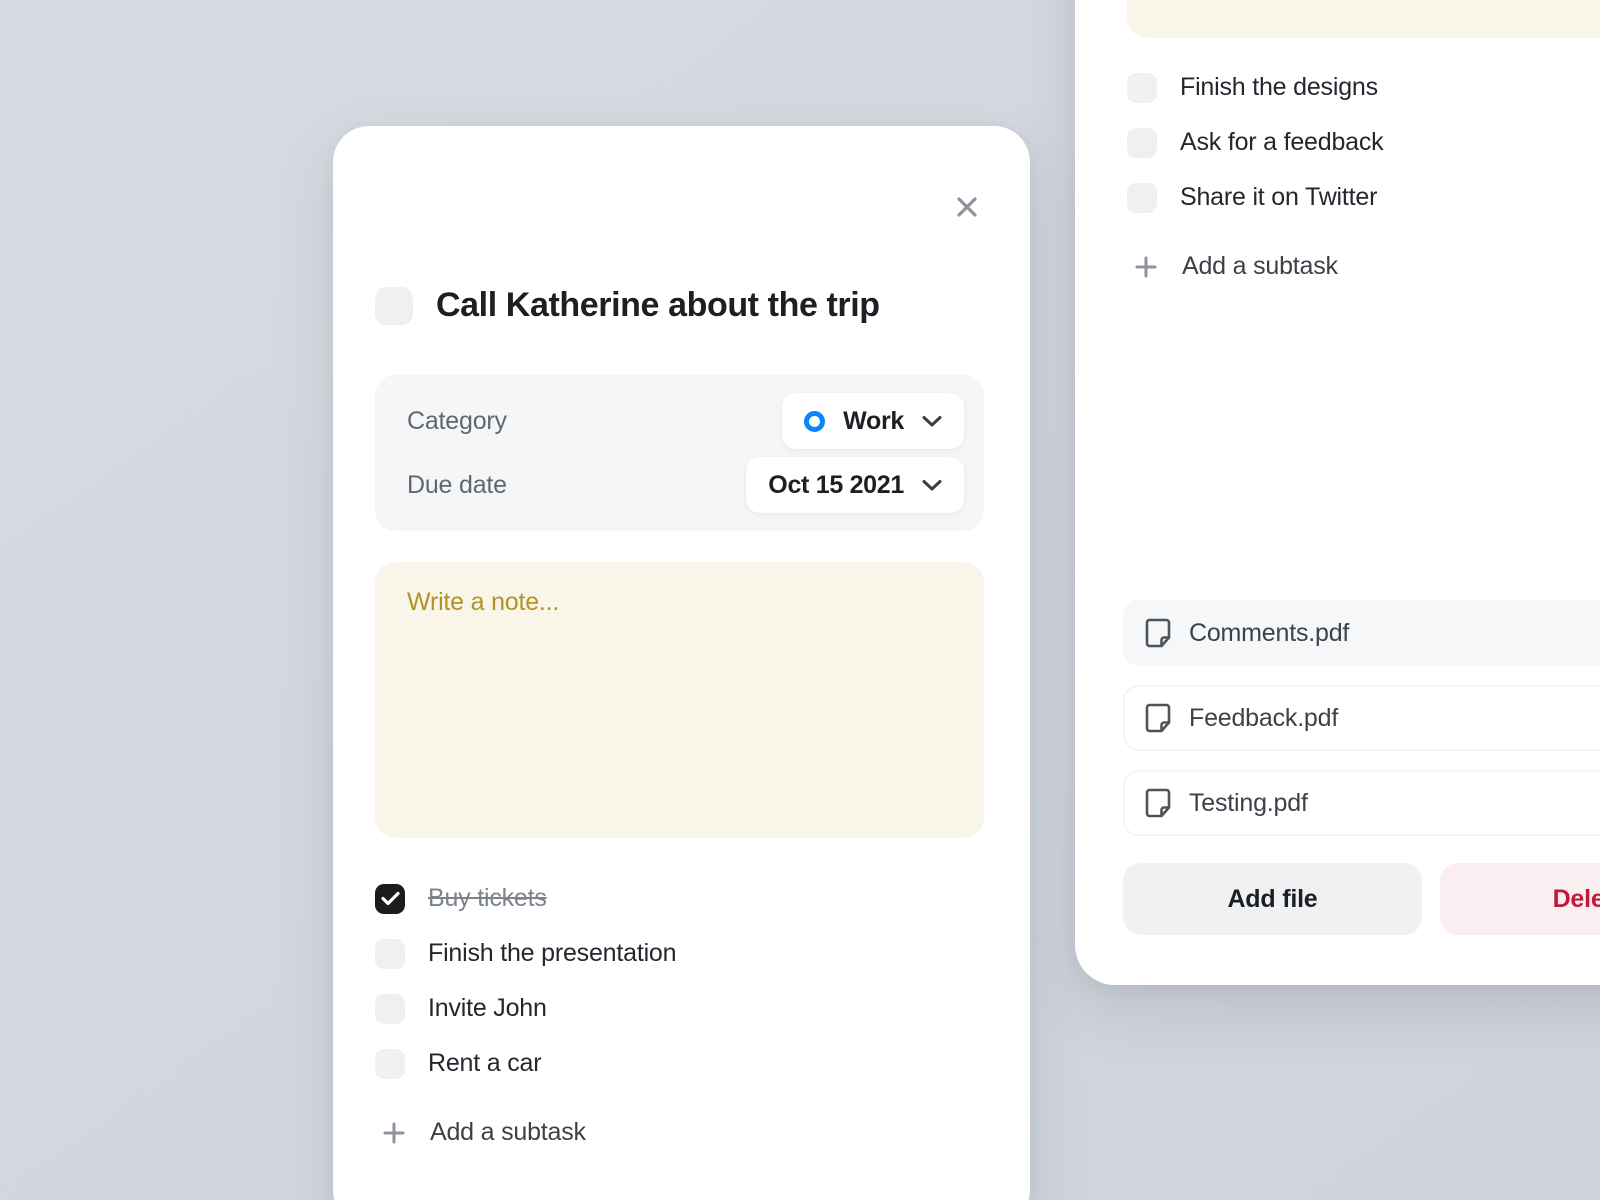 Image resolution: width=1600 pixels, height=1200 pixels. I want to click on close-icon, so click(967, 207).